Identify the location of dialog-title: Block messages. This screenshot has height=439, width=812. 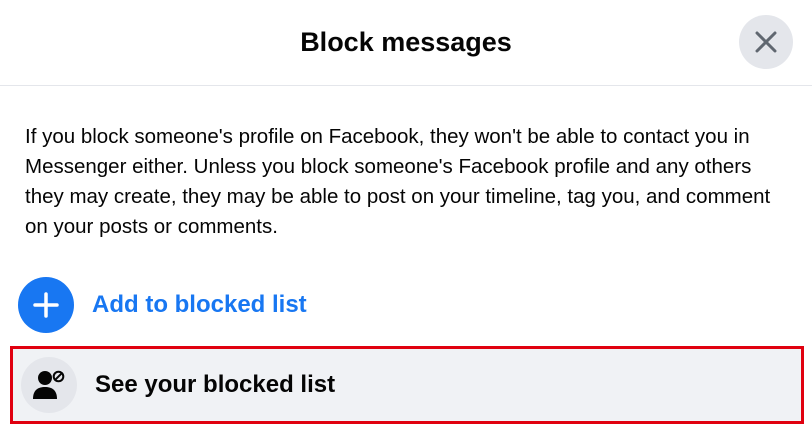
(406, 42).